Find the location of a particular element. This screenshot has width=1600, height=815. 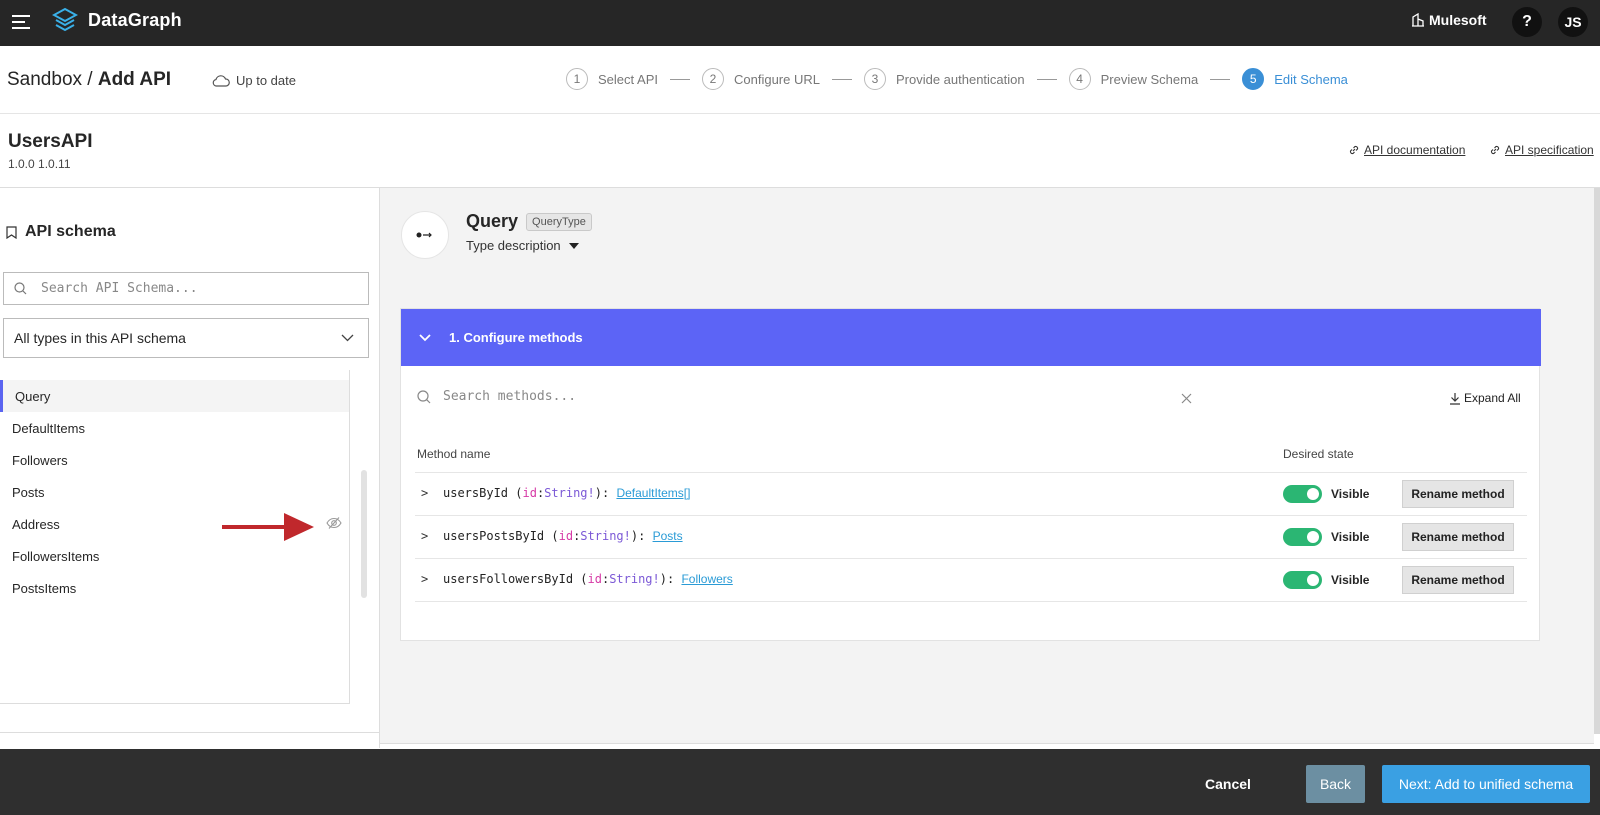

step-number: 5 is located at coordinates (1253, 79).